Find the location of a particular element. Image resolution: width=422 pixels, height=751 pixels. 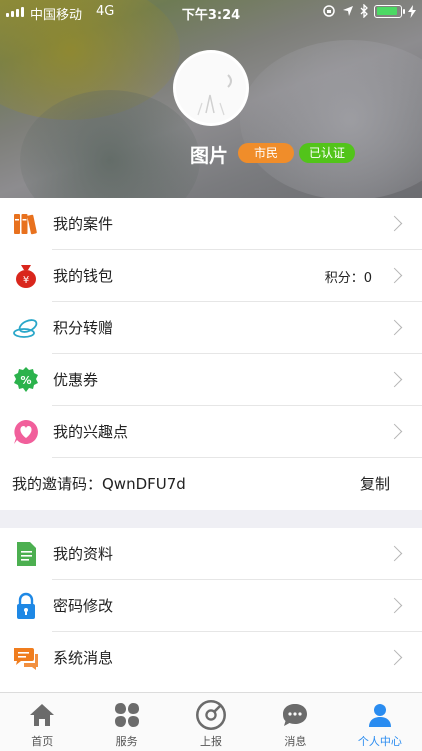

copy-button: 复制 is located at coordinates (375, 483).